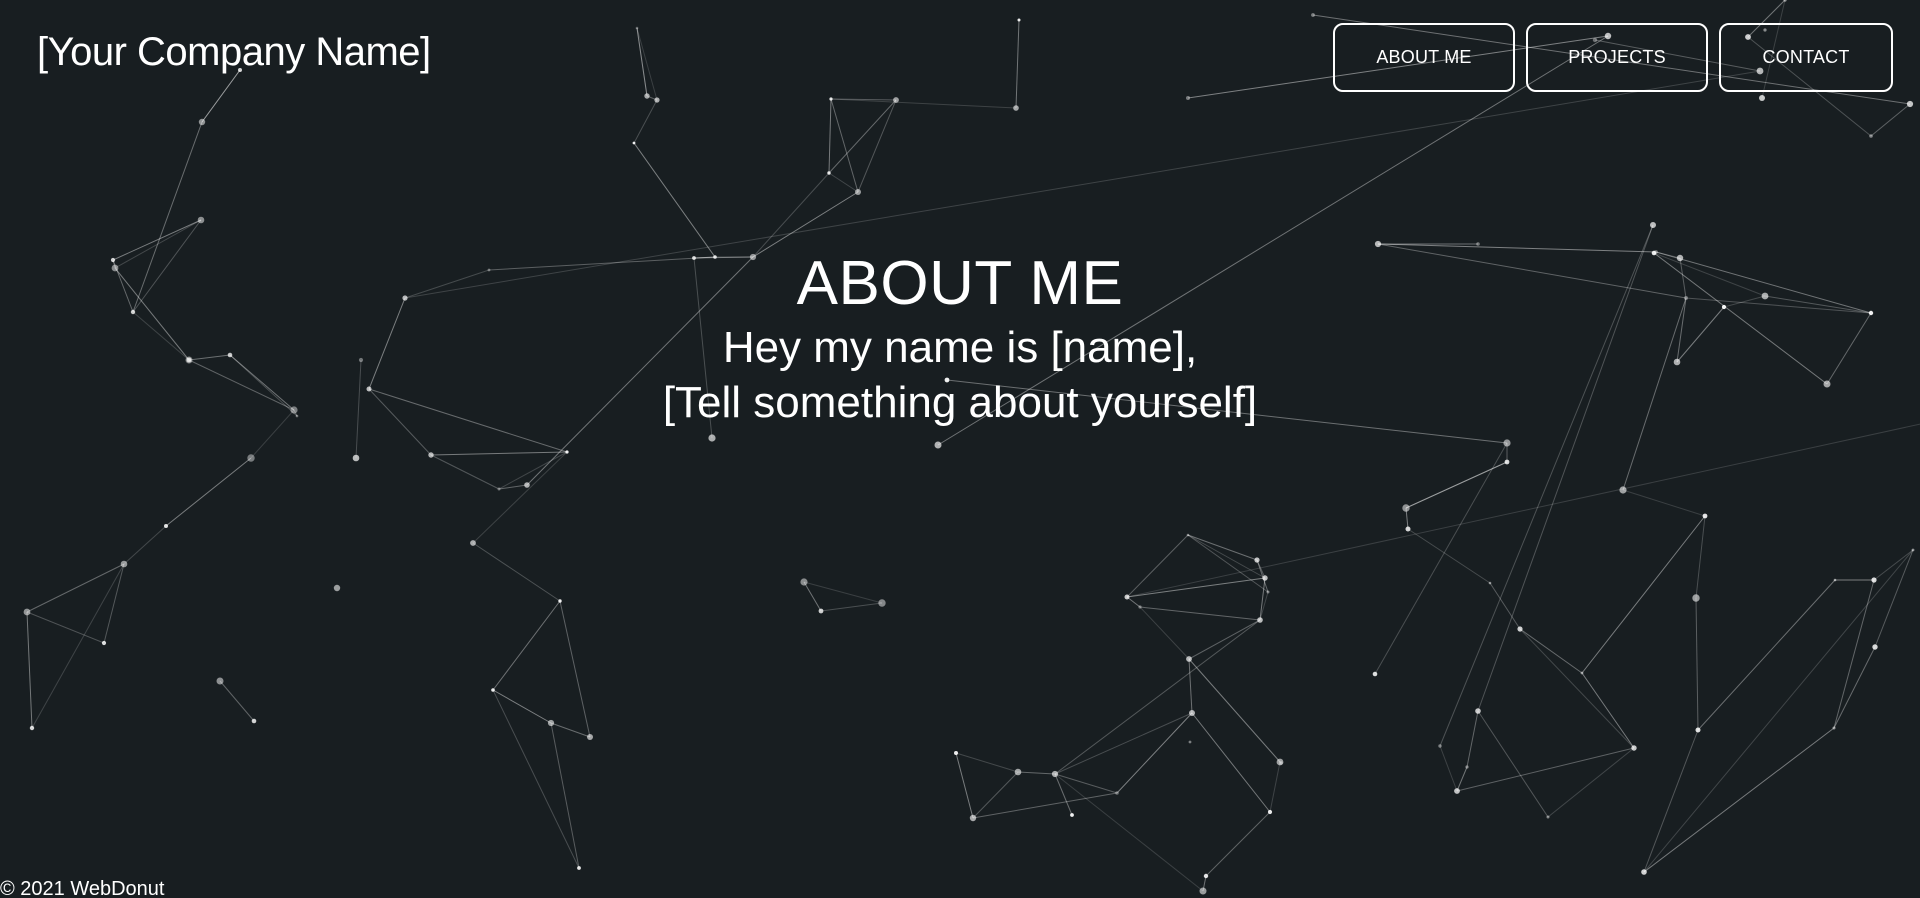 The height and width of the screenshot is (898, 1920). Describe the element at coordinates (234, 52) in the screenshot. I see `brand-logo: [Your Company Name]` at that location.